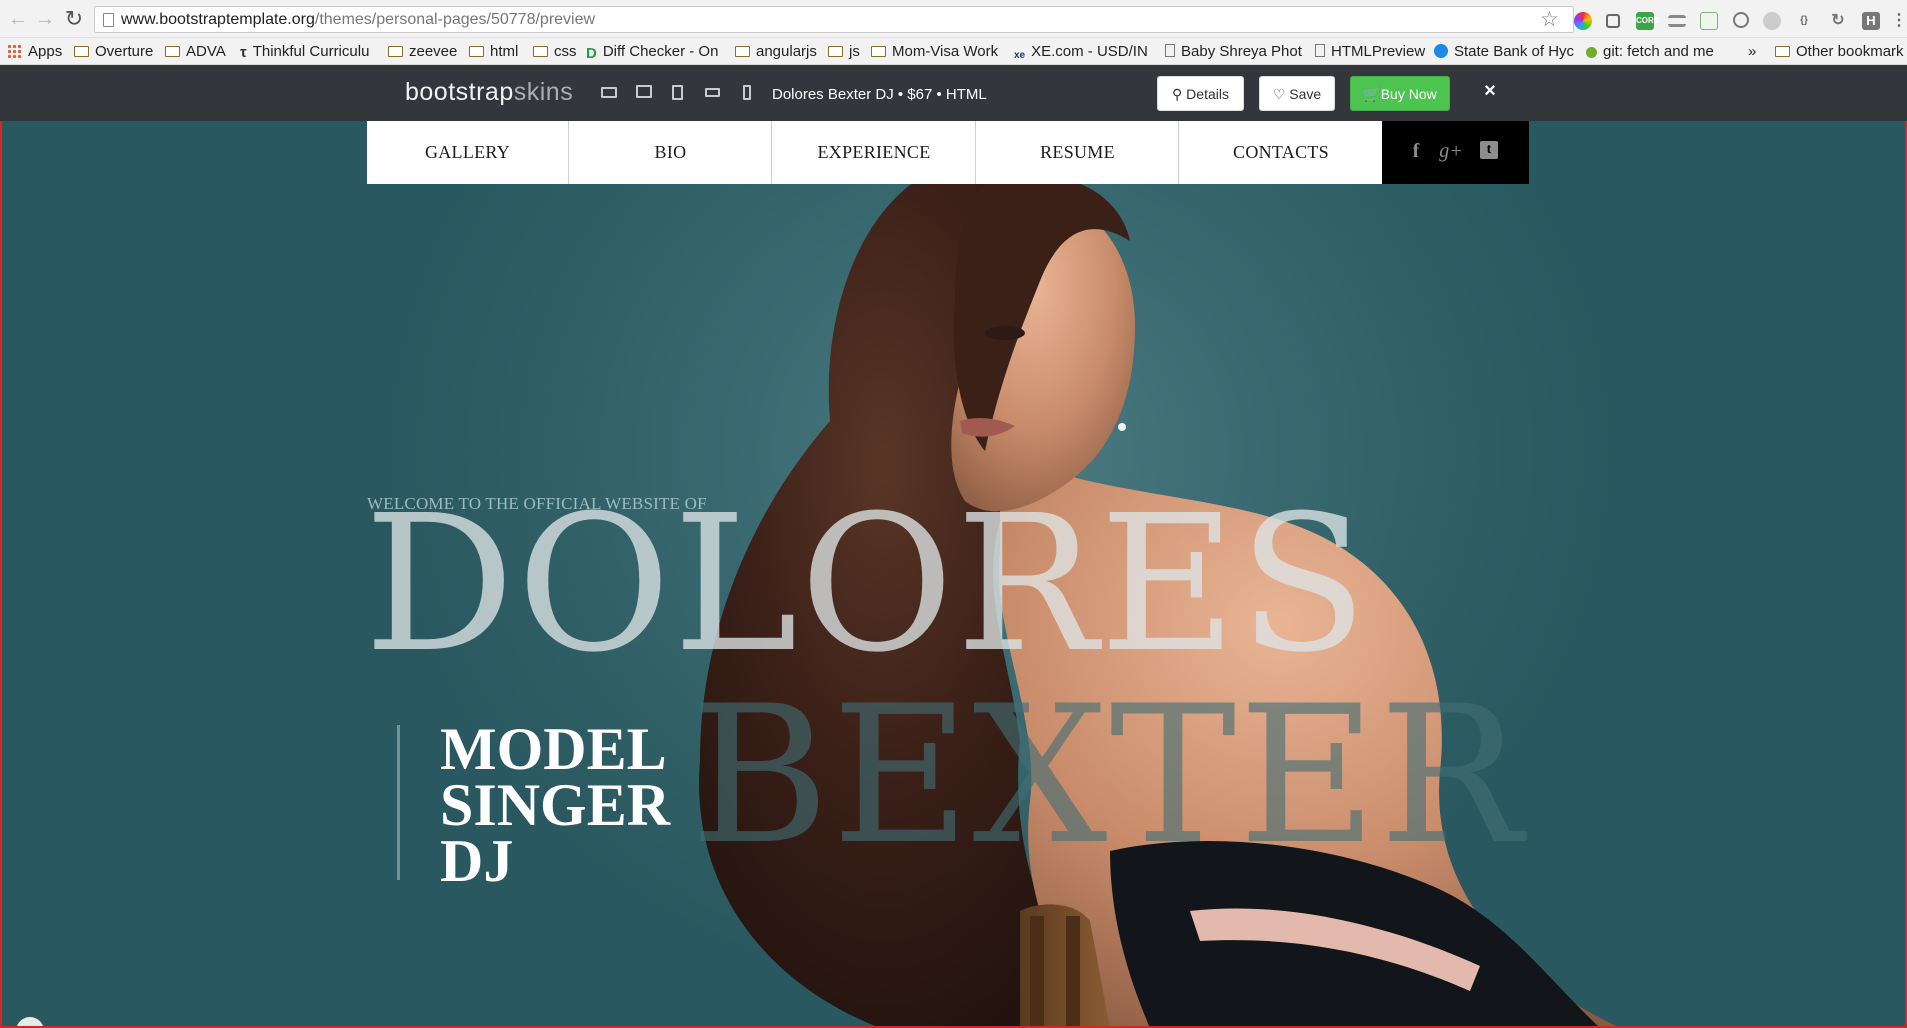 This screenshot has height=1028, width=1907. What do you see at coordinates (712, 92) in the screenshot?
I see `tablet-landscape-view-icon` at bounding box center [712, 92].